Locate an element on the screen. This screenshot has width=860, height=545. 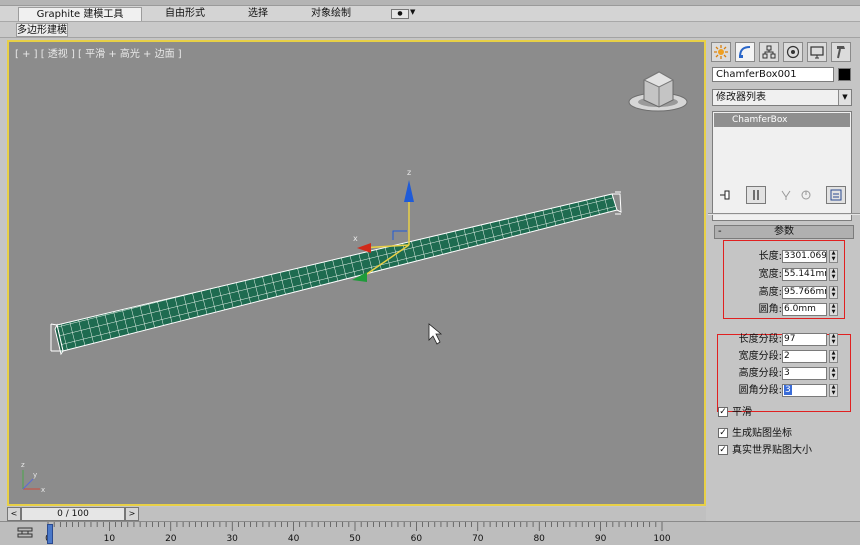
real-world-map-label: 真实世界贴图大小 is located at coordinates (772, 450).